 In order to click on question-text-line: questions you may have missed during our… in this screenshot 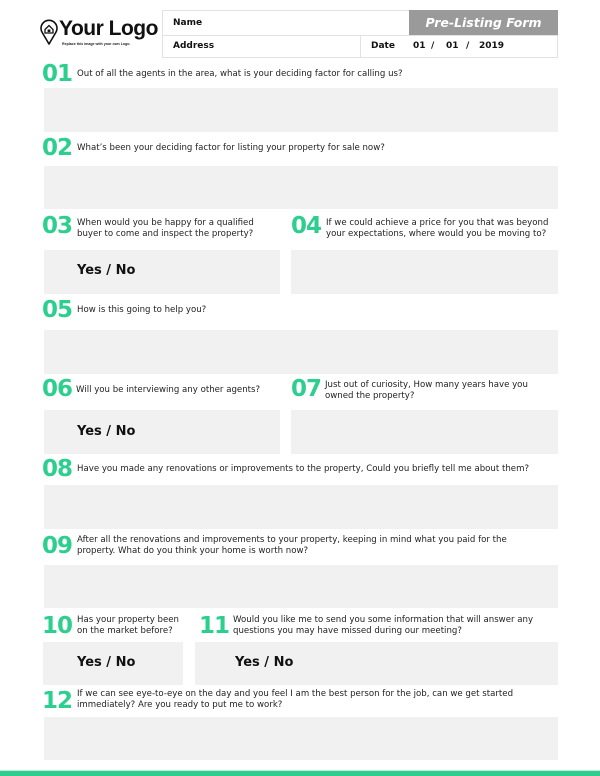, I will do `click(347, 630)`.